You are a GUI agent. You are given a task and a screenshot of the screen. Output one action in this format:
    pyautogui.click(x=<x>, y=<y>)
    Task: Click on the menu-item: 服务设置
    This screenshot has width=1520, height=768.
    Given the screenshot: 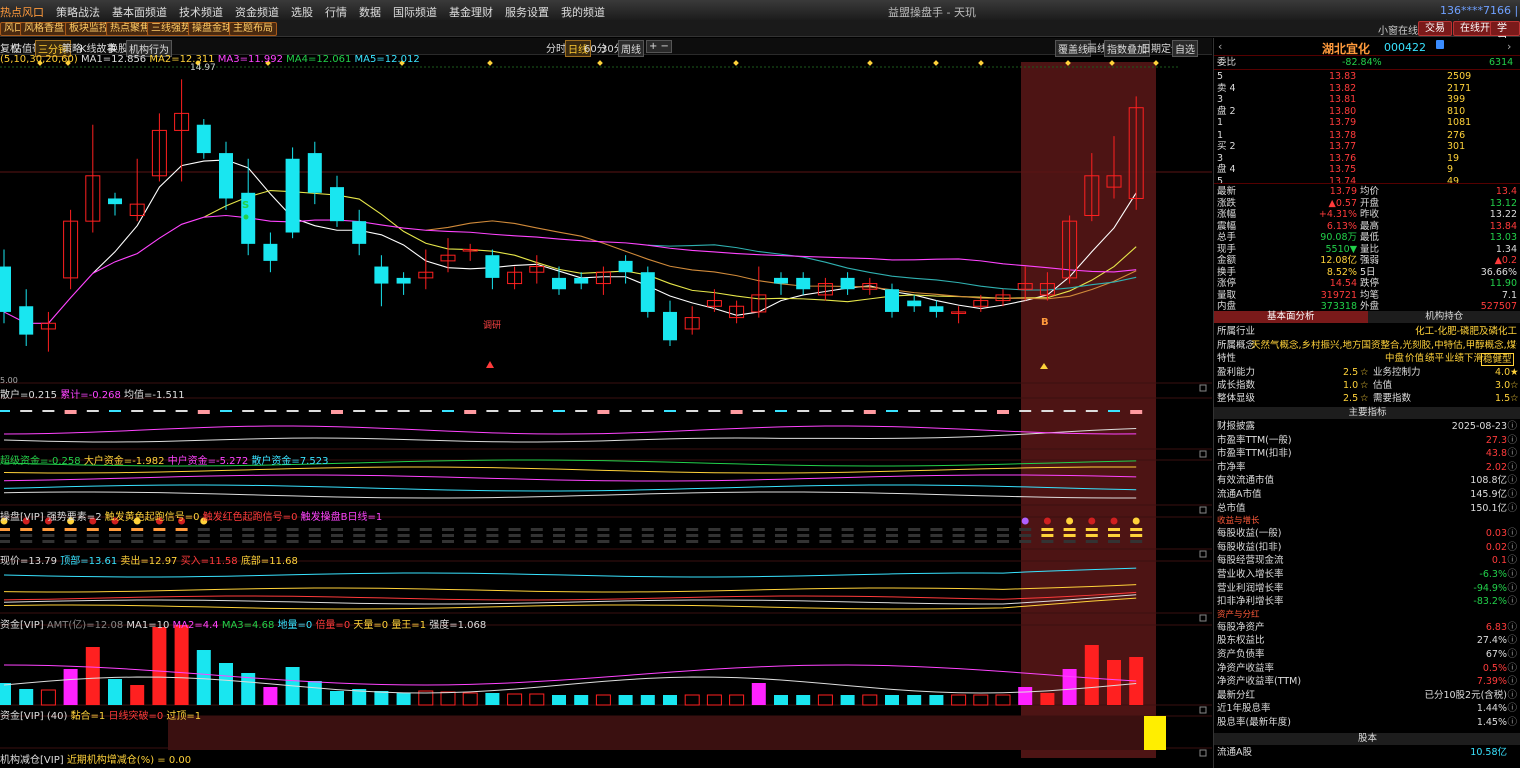 What is the action you would take?
    pyautogui.click(x=527, y=12)
    